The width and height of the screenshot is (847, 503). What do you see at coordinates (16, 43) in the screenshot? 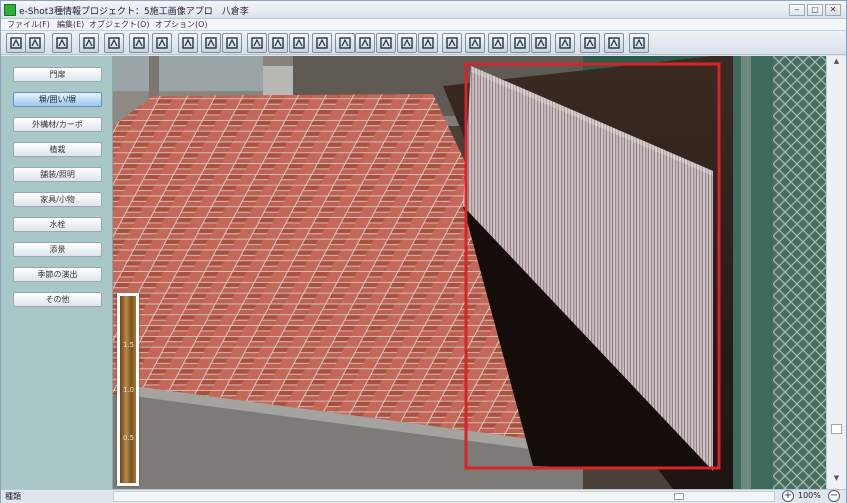
I see `open-icon` at bounding box center [16, 43].